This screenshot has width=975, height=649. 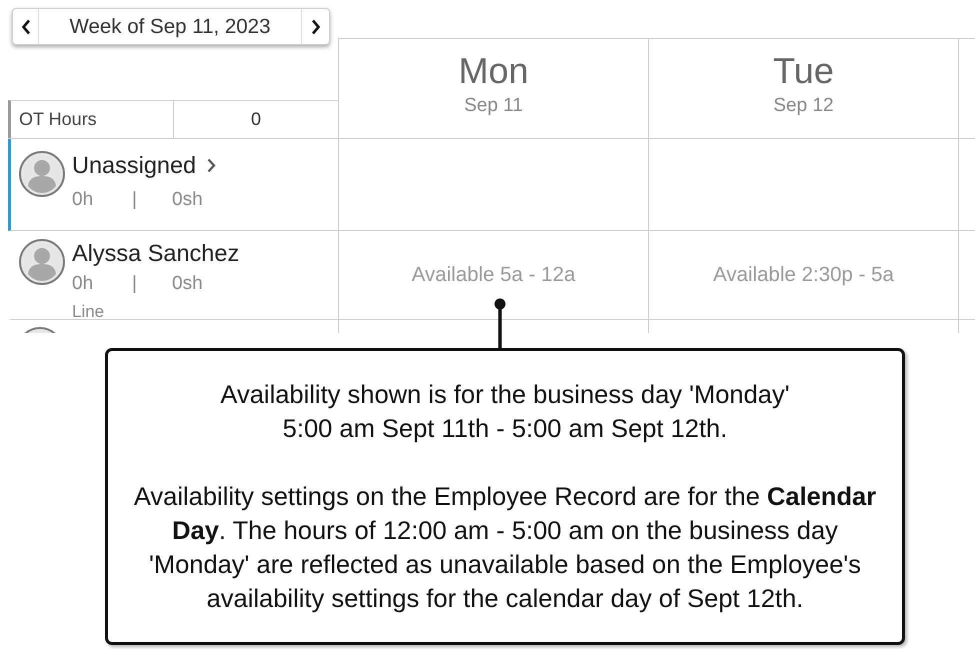 I want to click on day-date: Sep 11, so click(x=493, y=106).